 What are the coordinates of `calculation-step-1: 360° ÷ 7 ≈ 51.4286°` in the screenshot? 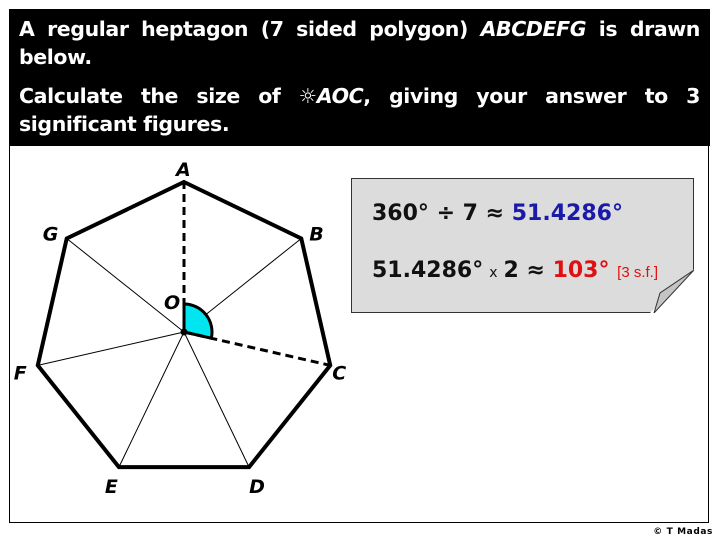 It's located at (497, 213).